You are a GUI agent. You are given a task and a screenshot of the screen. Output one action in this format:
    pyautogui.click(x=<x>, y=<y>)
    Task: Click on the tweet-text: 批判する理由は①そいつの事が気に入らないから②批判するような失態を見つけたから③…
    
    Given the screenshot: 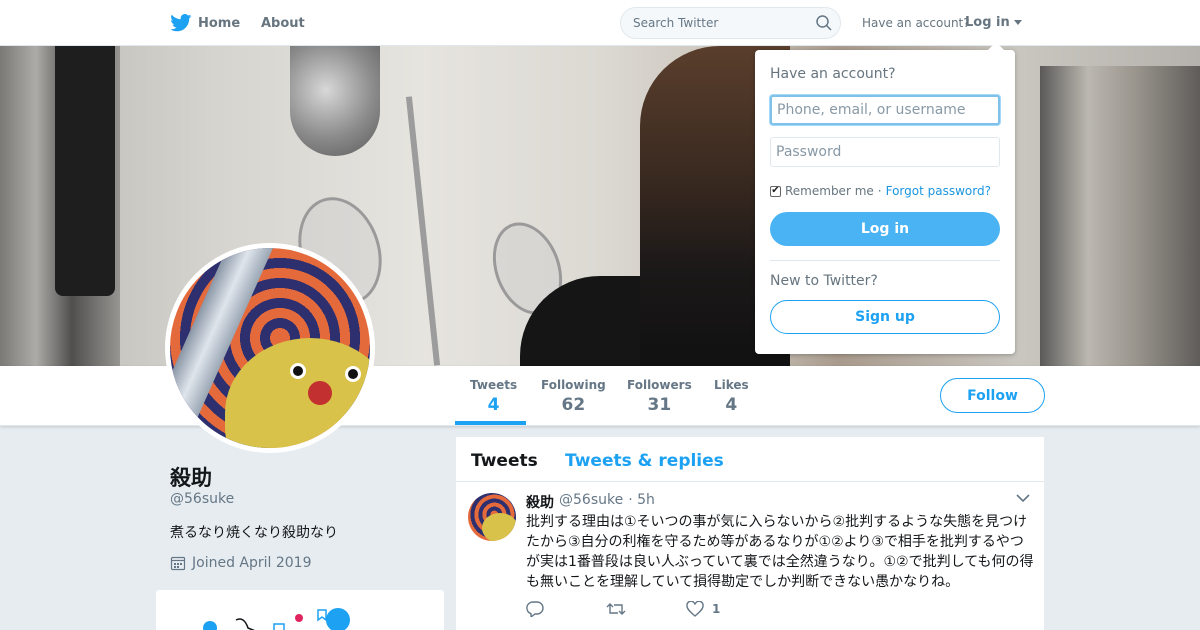 What is the action you would take?
    pyautogui.click(x=780, y=552)
    